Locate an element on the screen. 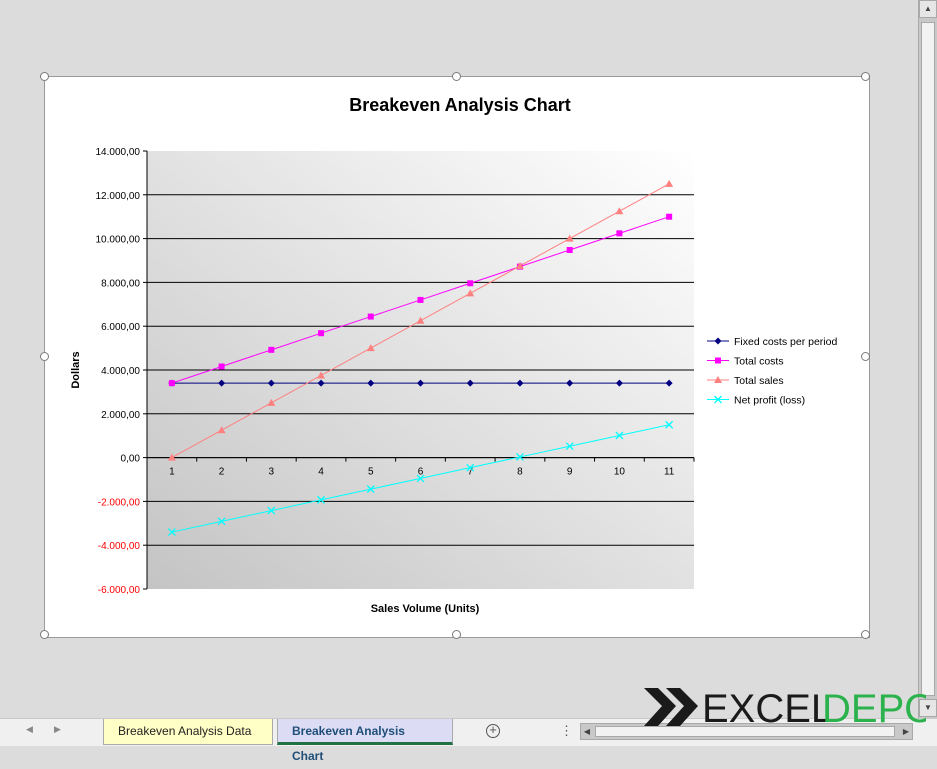  vertical-scroll-thumb is located at coordinates (928, 359).